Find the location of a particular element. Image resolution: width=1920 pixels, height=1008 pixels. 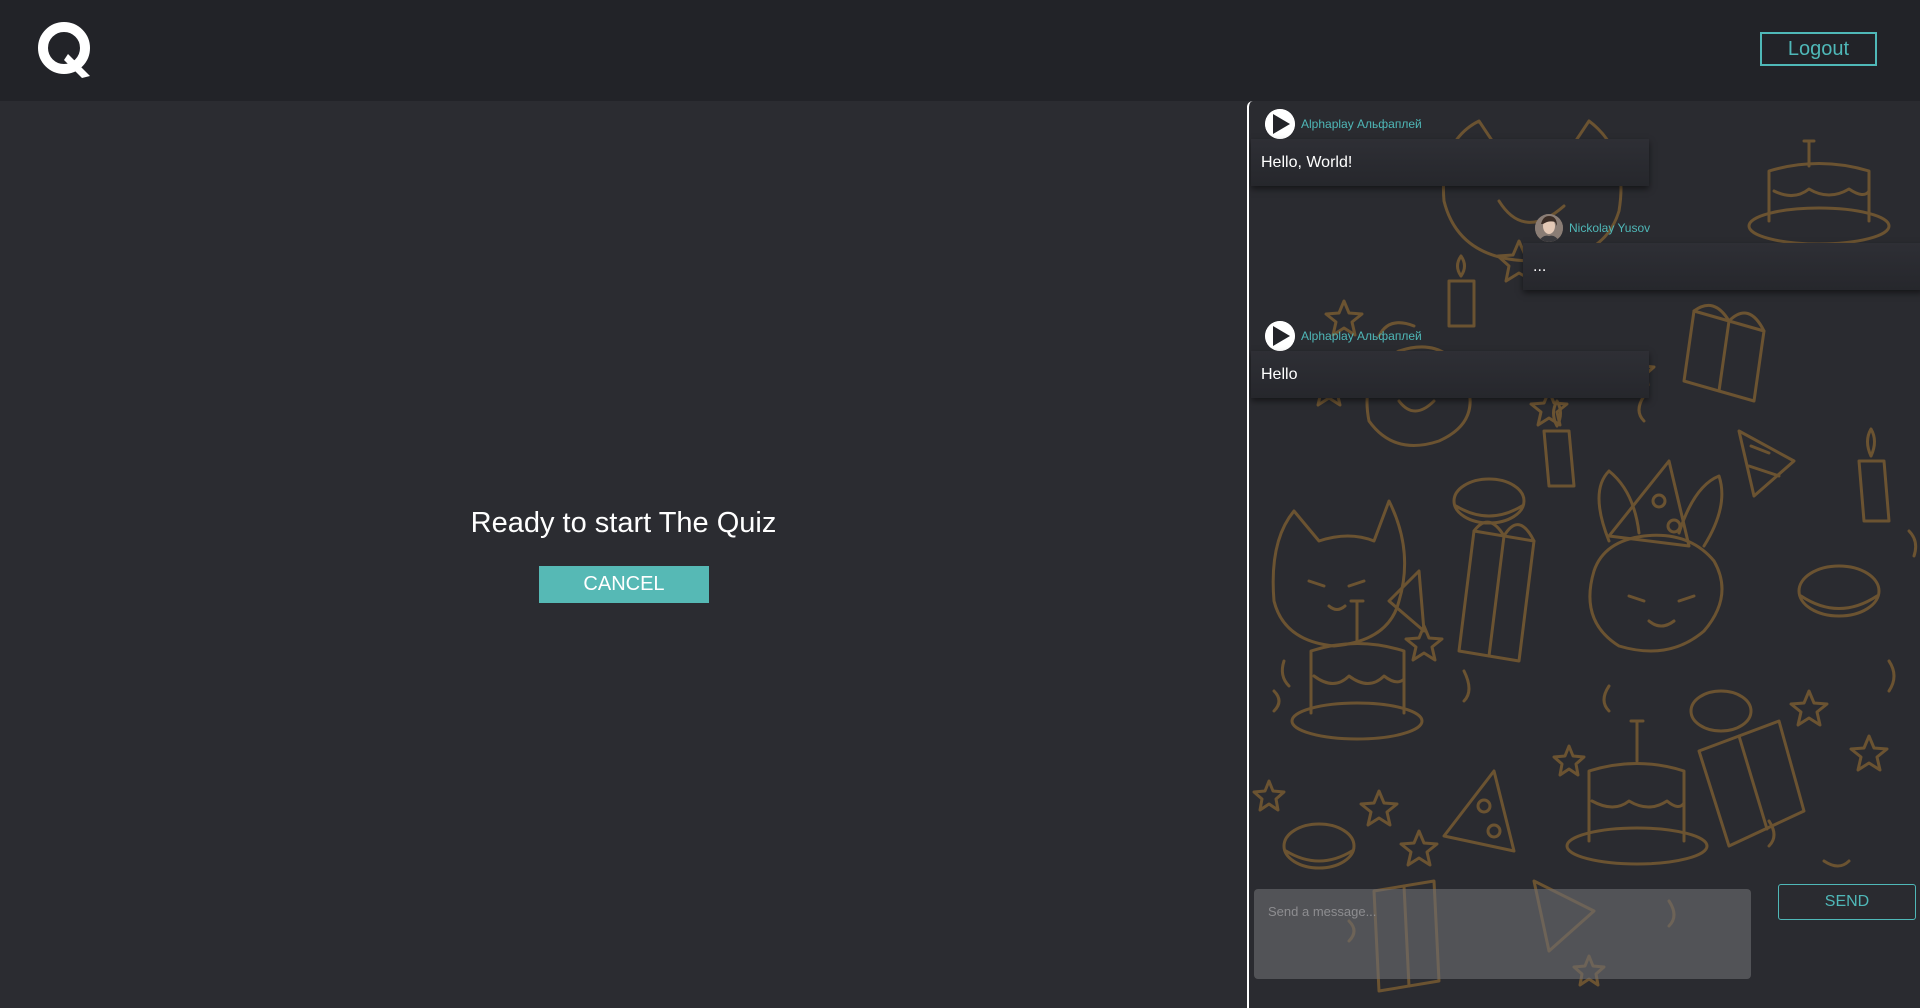

message-bubble: Hello is located at coordinates (1450, 374).